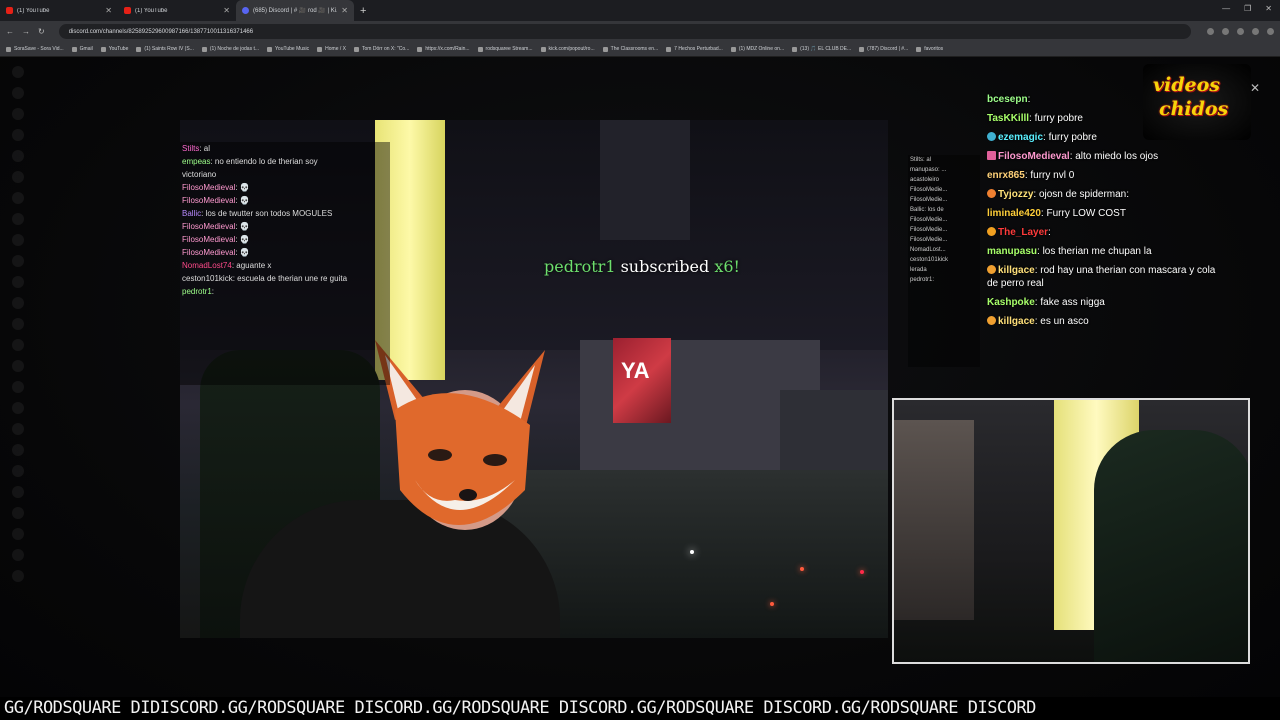 The image size is (1280, 720). Describe the element at coordinates (1046, 302) in the screenshot. I see `chat-message: Kashpoke: fake ass nigga` at that location.